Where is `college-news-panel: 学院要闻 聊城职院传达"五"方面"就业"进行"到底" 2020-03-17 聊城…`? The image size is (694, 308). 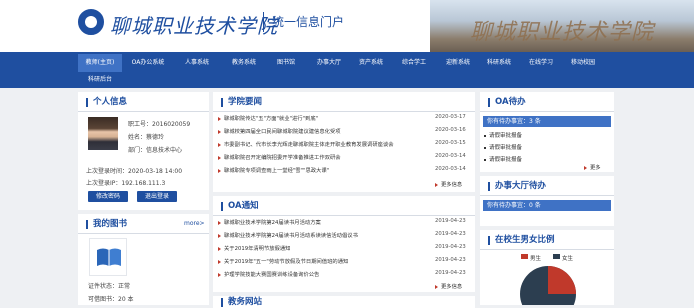
college-news-panel: 学院要闻 聊城职院传达"五"方面"就业"进行"到底" 2020-03-17 聊城… is located at coordinates (344, 142).